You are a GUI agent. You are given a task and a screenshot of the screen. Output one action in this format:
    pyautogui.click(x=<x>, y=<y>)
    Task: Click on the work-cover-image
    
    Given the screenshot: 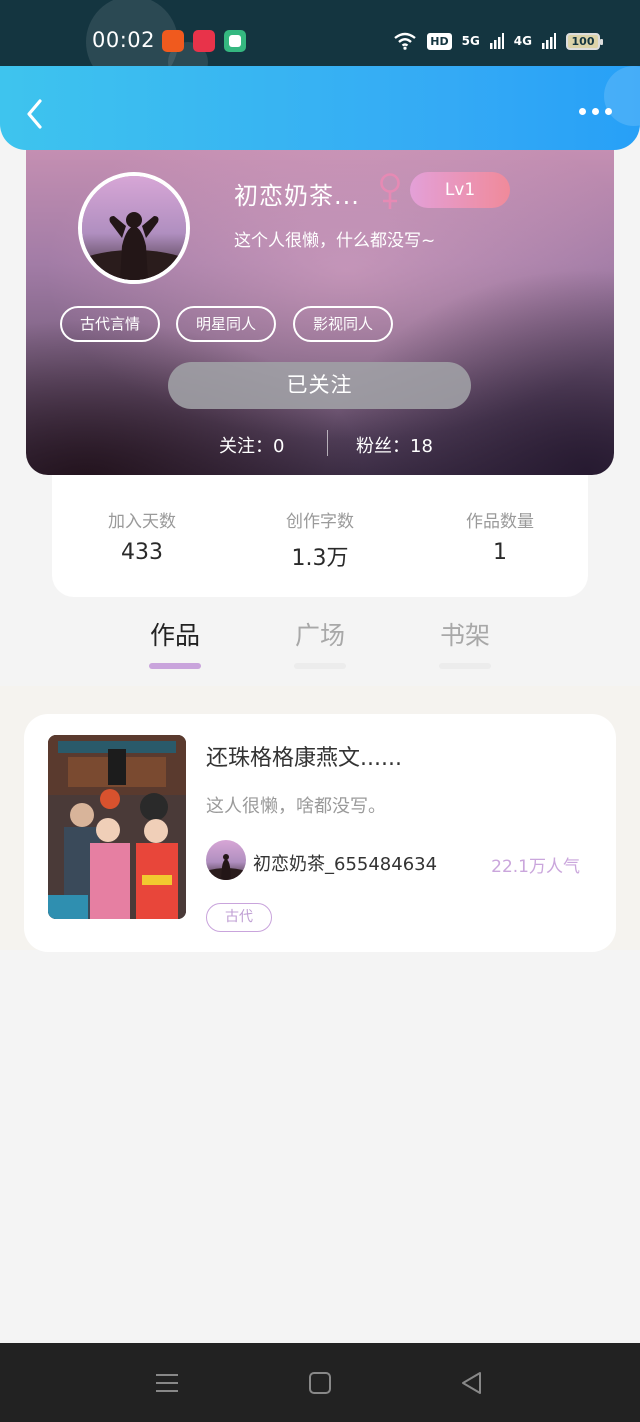 What is the action you would take?
    pyautogui.click(x=117, y=827)
    